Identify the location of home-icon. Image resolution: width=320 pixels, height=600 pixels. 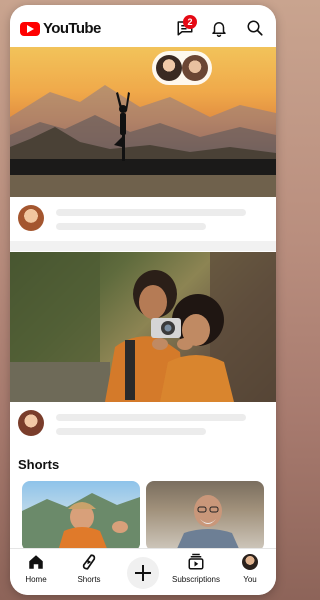
(36, 562).